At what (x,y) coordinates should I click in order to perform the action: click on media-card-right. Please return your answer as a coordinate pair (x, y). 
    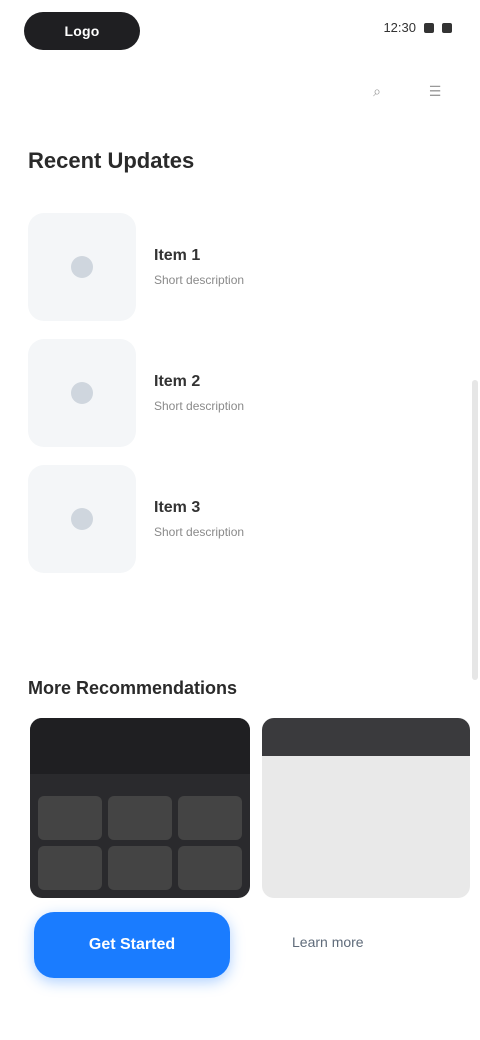
    Looking at the image, I should click on (366, 808).